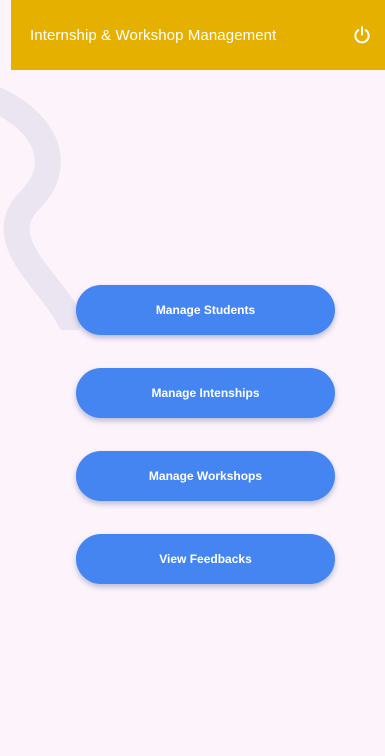  I want to click on manage-workshops-button: Manage Workshops, so click(205, 476).